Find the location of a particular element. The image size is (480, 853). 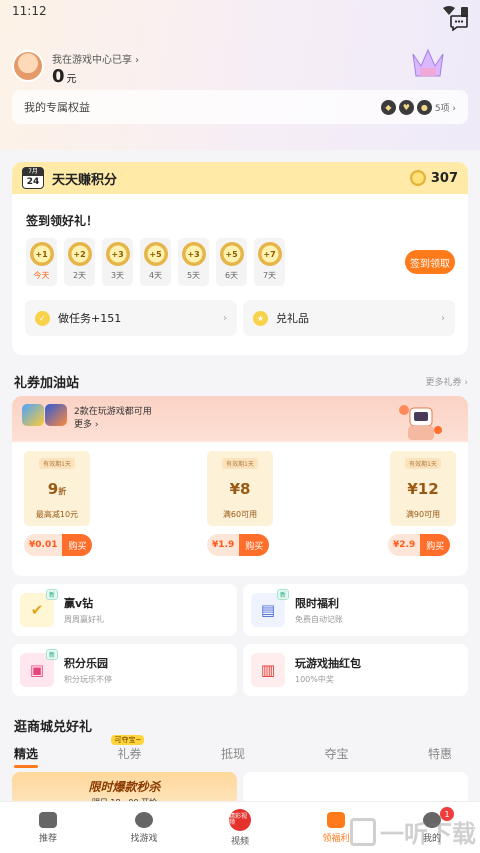

status-time: 11:12 is located at coordinates (29, 11).